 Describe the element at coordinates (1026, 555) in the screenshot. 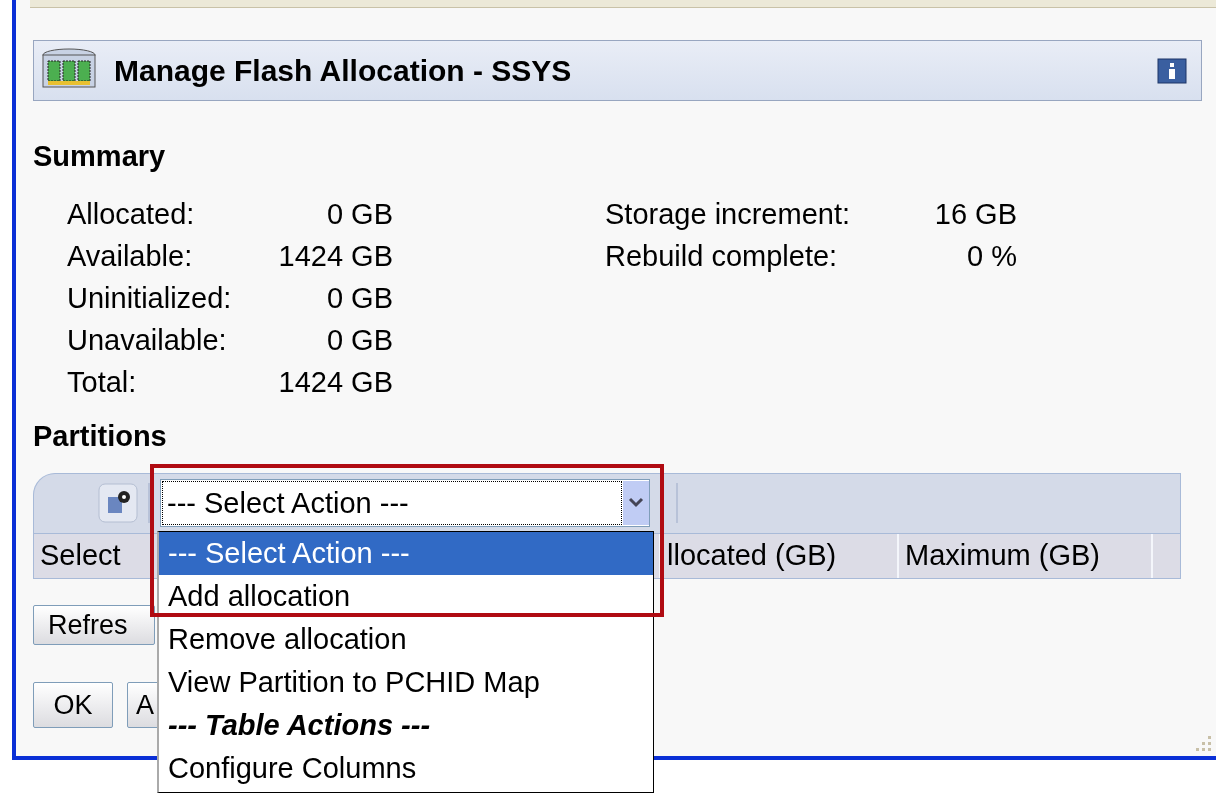

I see `column-header: Maximum (GB)` at that location.